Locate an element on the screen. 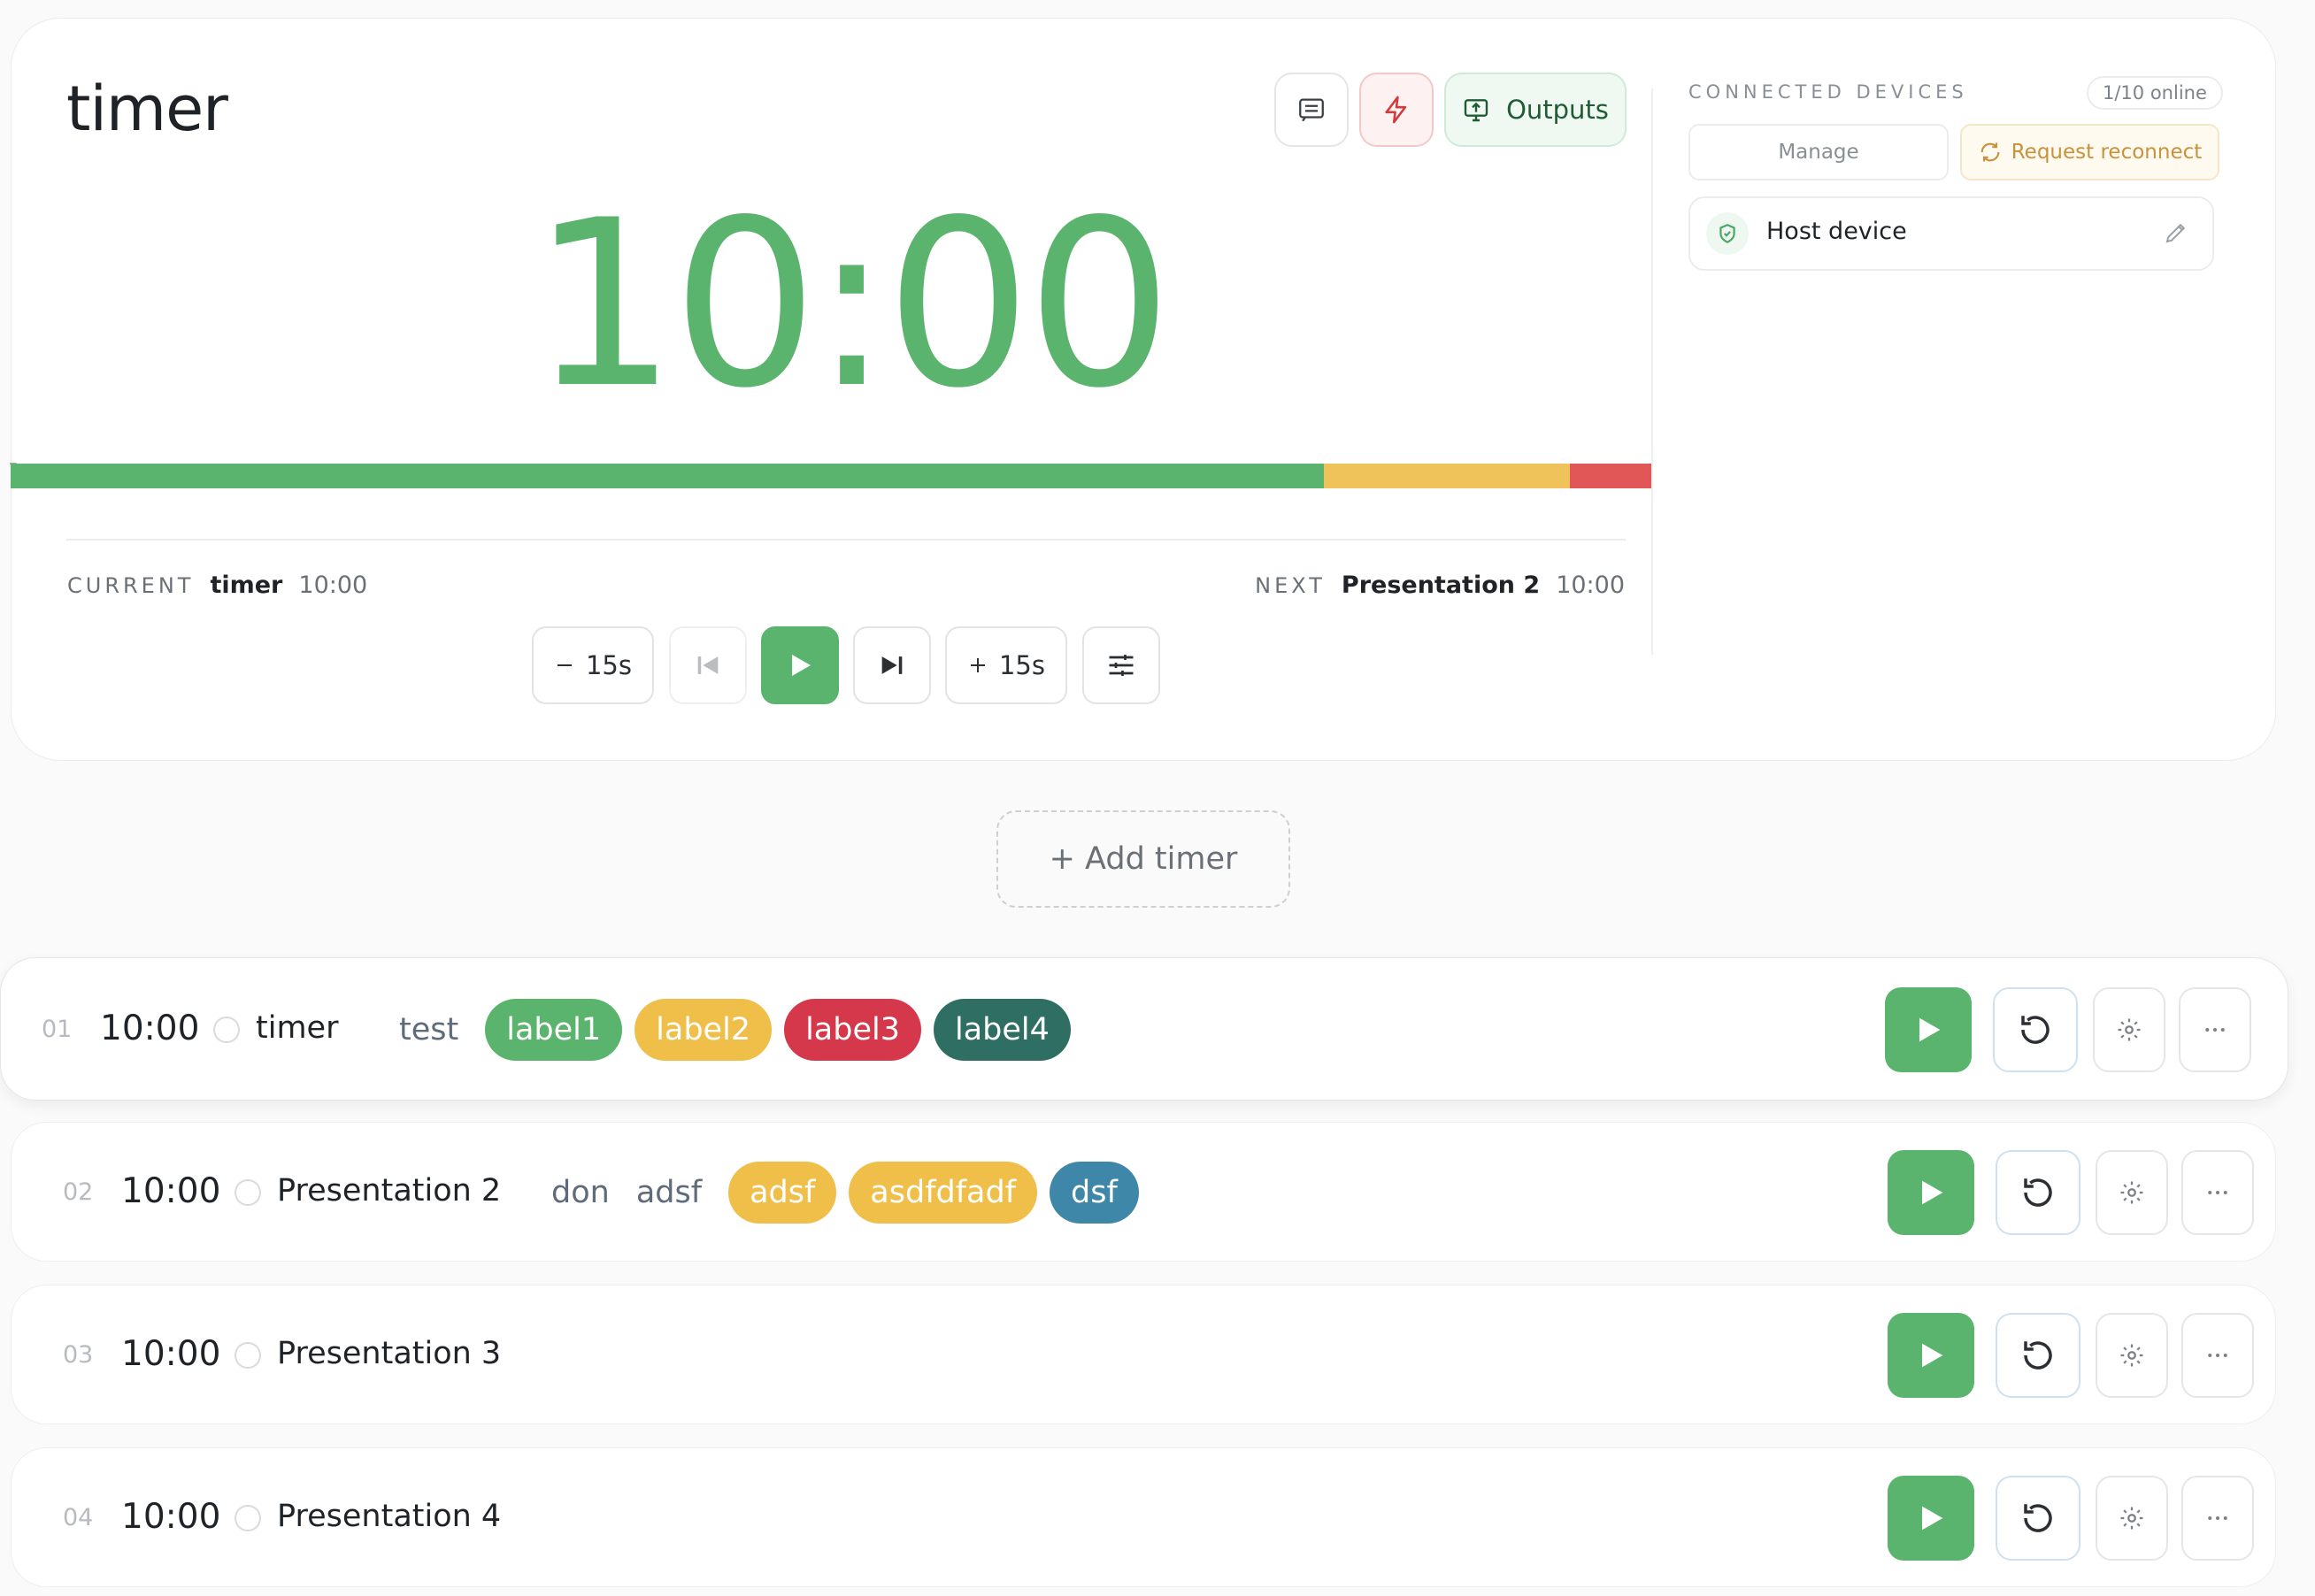  connected-devices-title: CONNECTED DEVICES is located at coordinates (1828, 92).